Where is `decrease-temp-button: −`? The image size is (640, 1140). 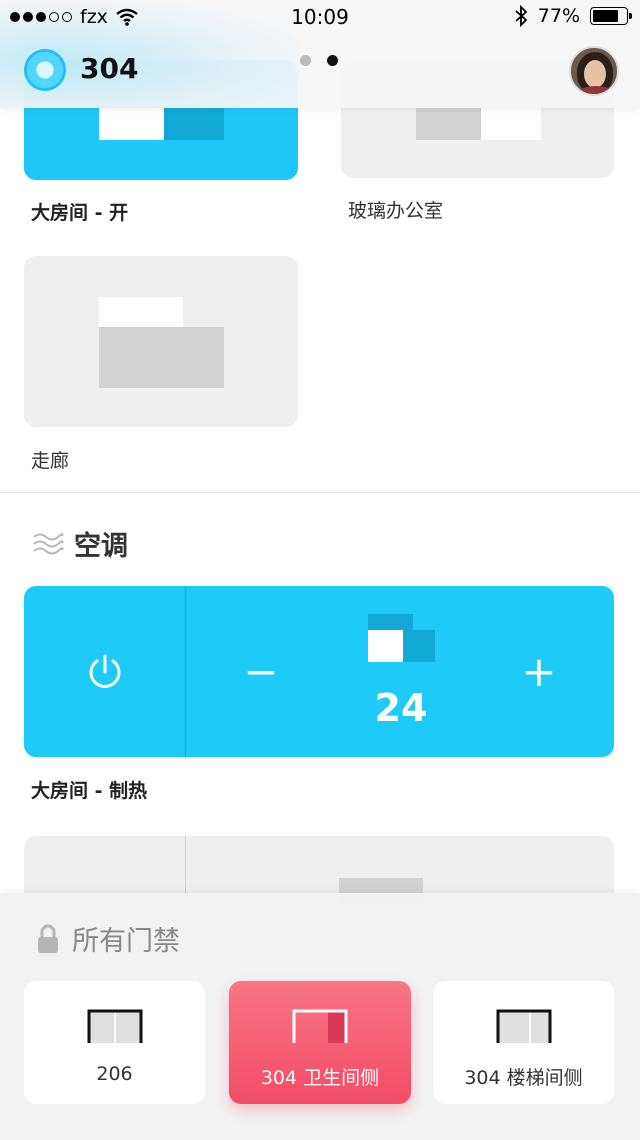
decrease-temp-button: − is located at coordinates (261, 671).